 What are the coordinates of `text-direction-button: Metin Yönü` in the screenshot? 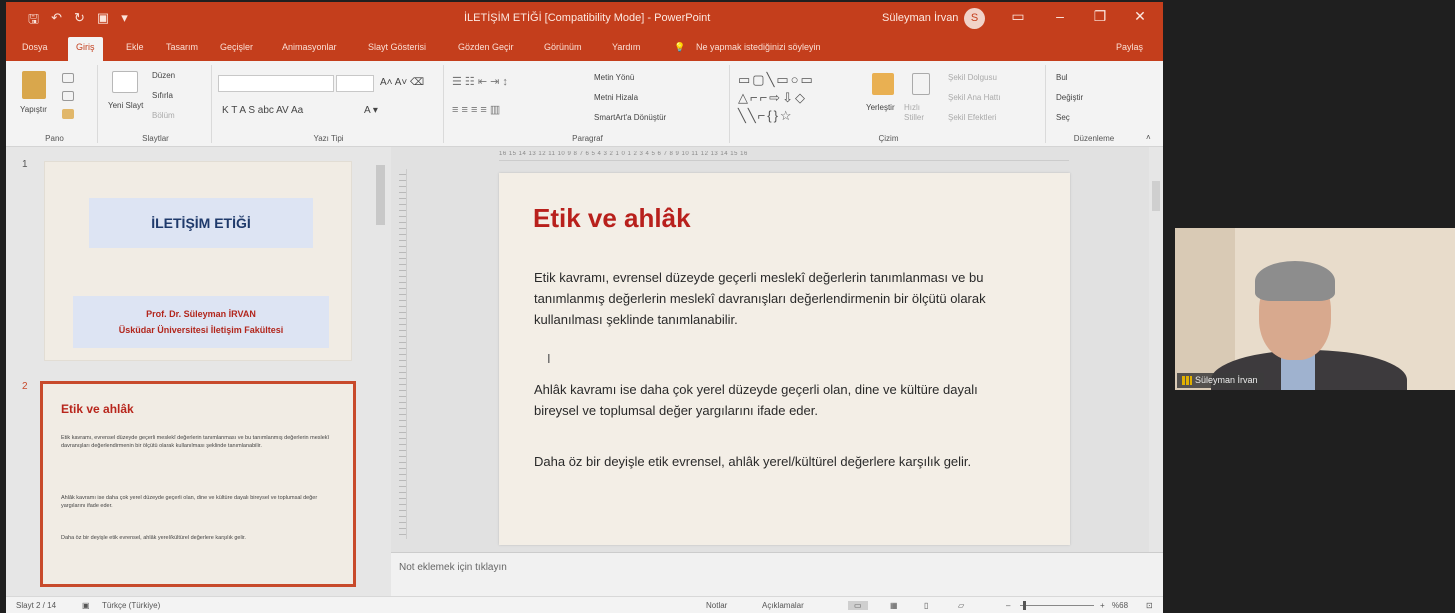 It's located at (614, 77).